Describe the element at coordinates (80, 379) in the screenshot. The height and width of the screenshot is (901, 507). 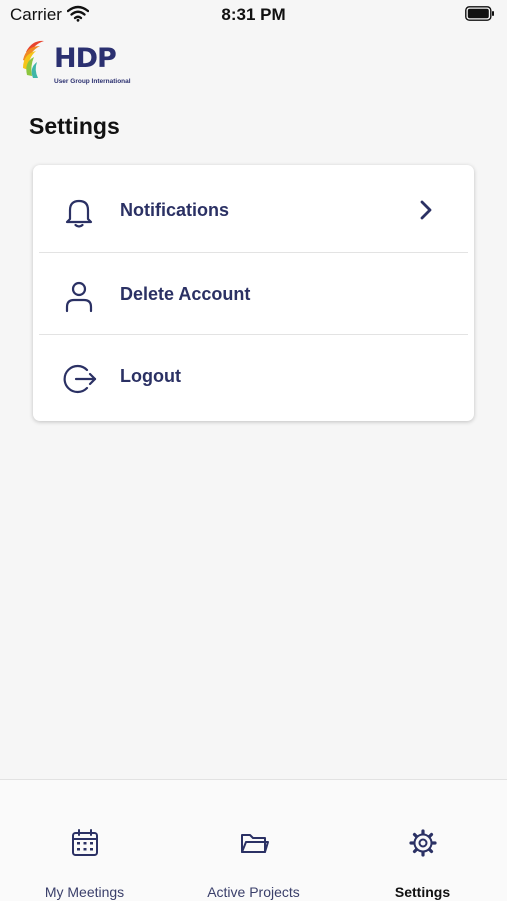
I see `logout-icon` at that location.